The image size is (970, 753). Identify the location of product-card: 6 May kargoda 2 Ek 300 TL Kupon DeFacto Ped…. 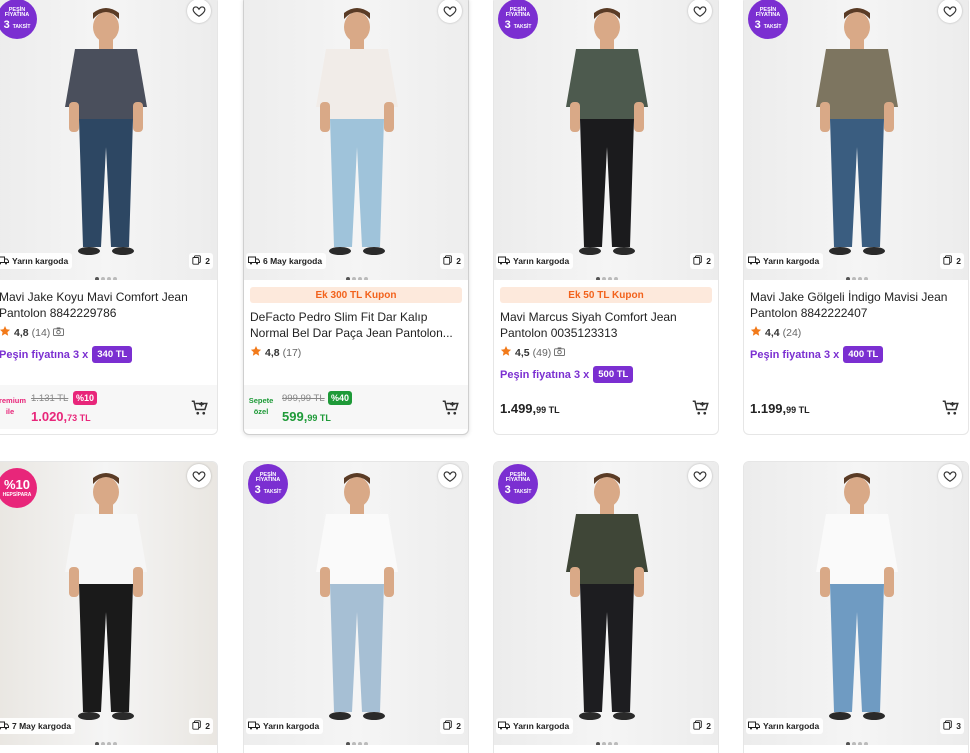
(356, 217).